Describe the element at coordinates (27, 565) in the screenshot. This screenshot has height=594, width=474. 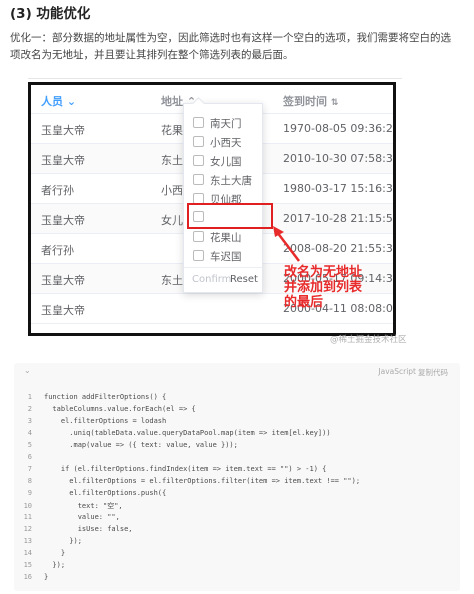
I see `line-number: 15` at that location.